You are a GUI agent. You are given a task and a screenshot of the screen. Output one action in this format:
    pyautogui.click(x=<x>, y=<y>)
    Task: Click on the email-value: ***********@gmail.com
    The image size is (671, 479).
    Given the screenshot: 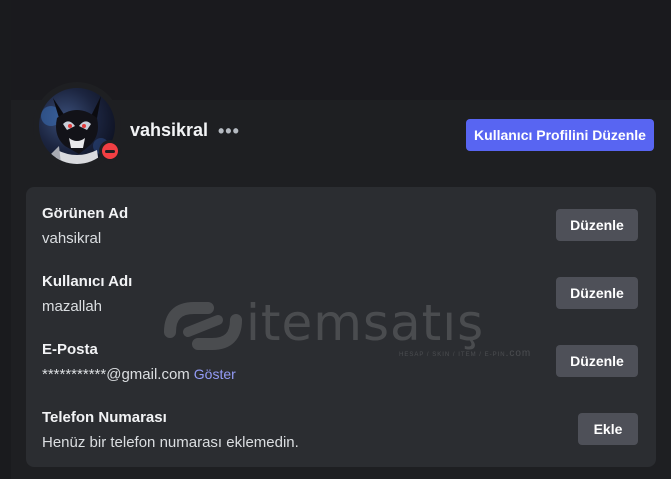 What is the action you would take?
    pyautogui.click(x=116, y=374)
    